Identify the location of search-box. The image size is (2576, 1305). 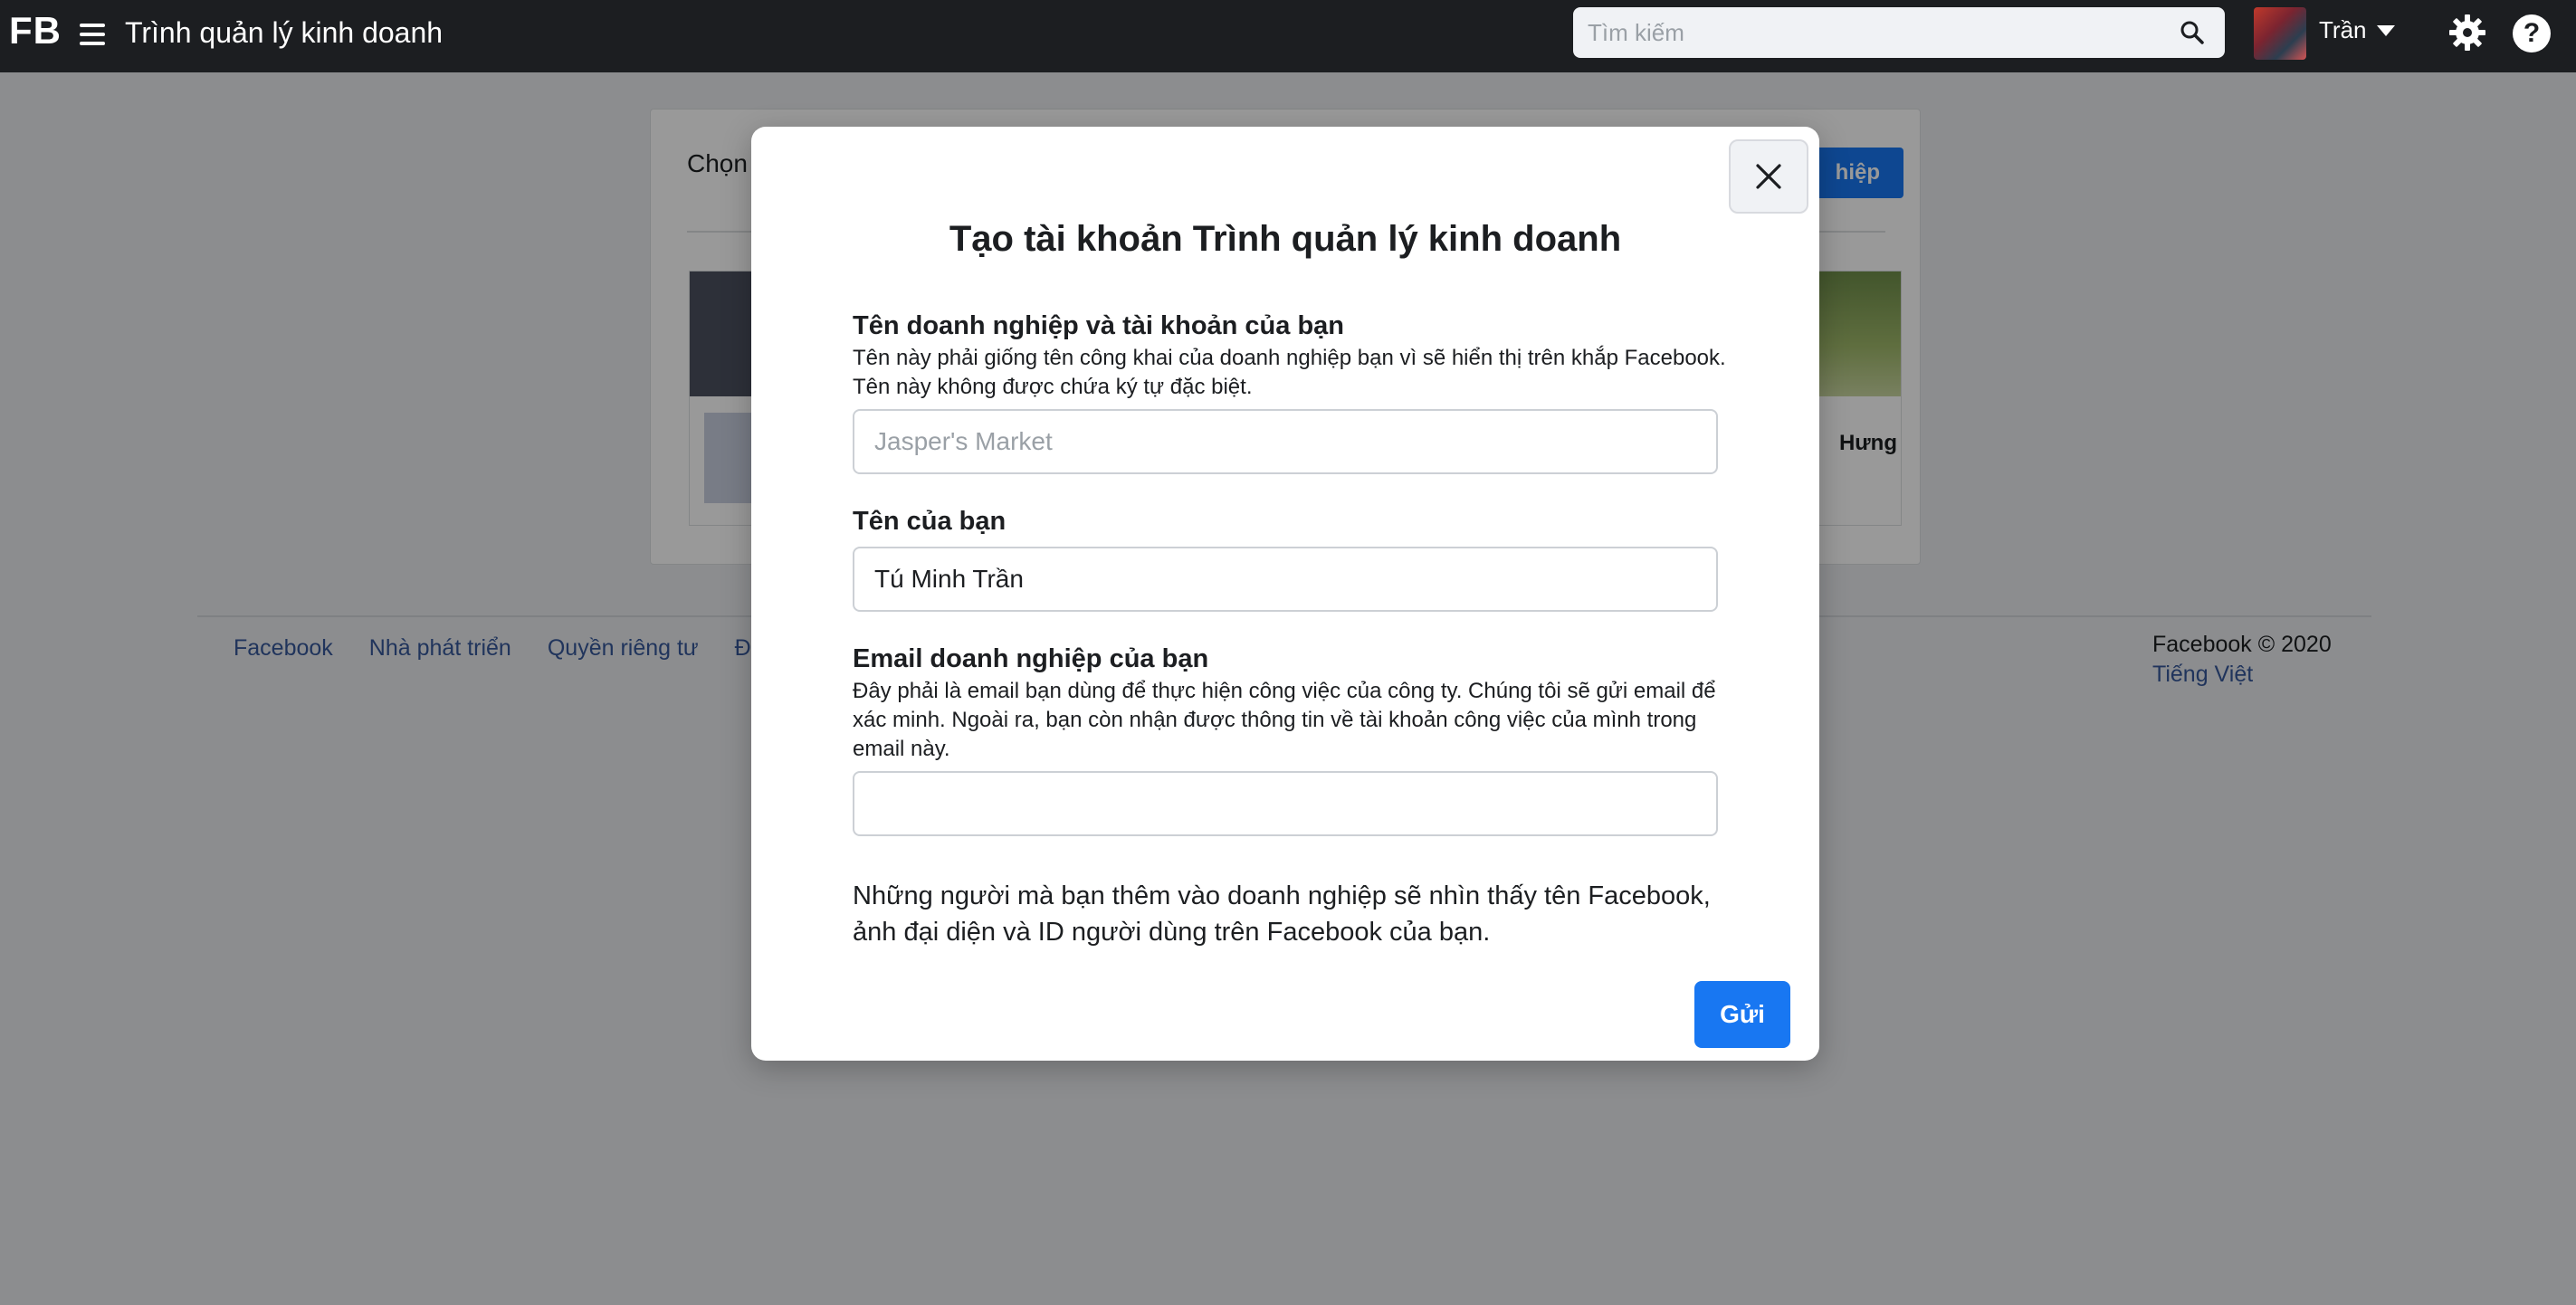
(1899, 32).